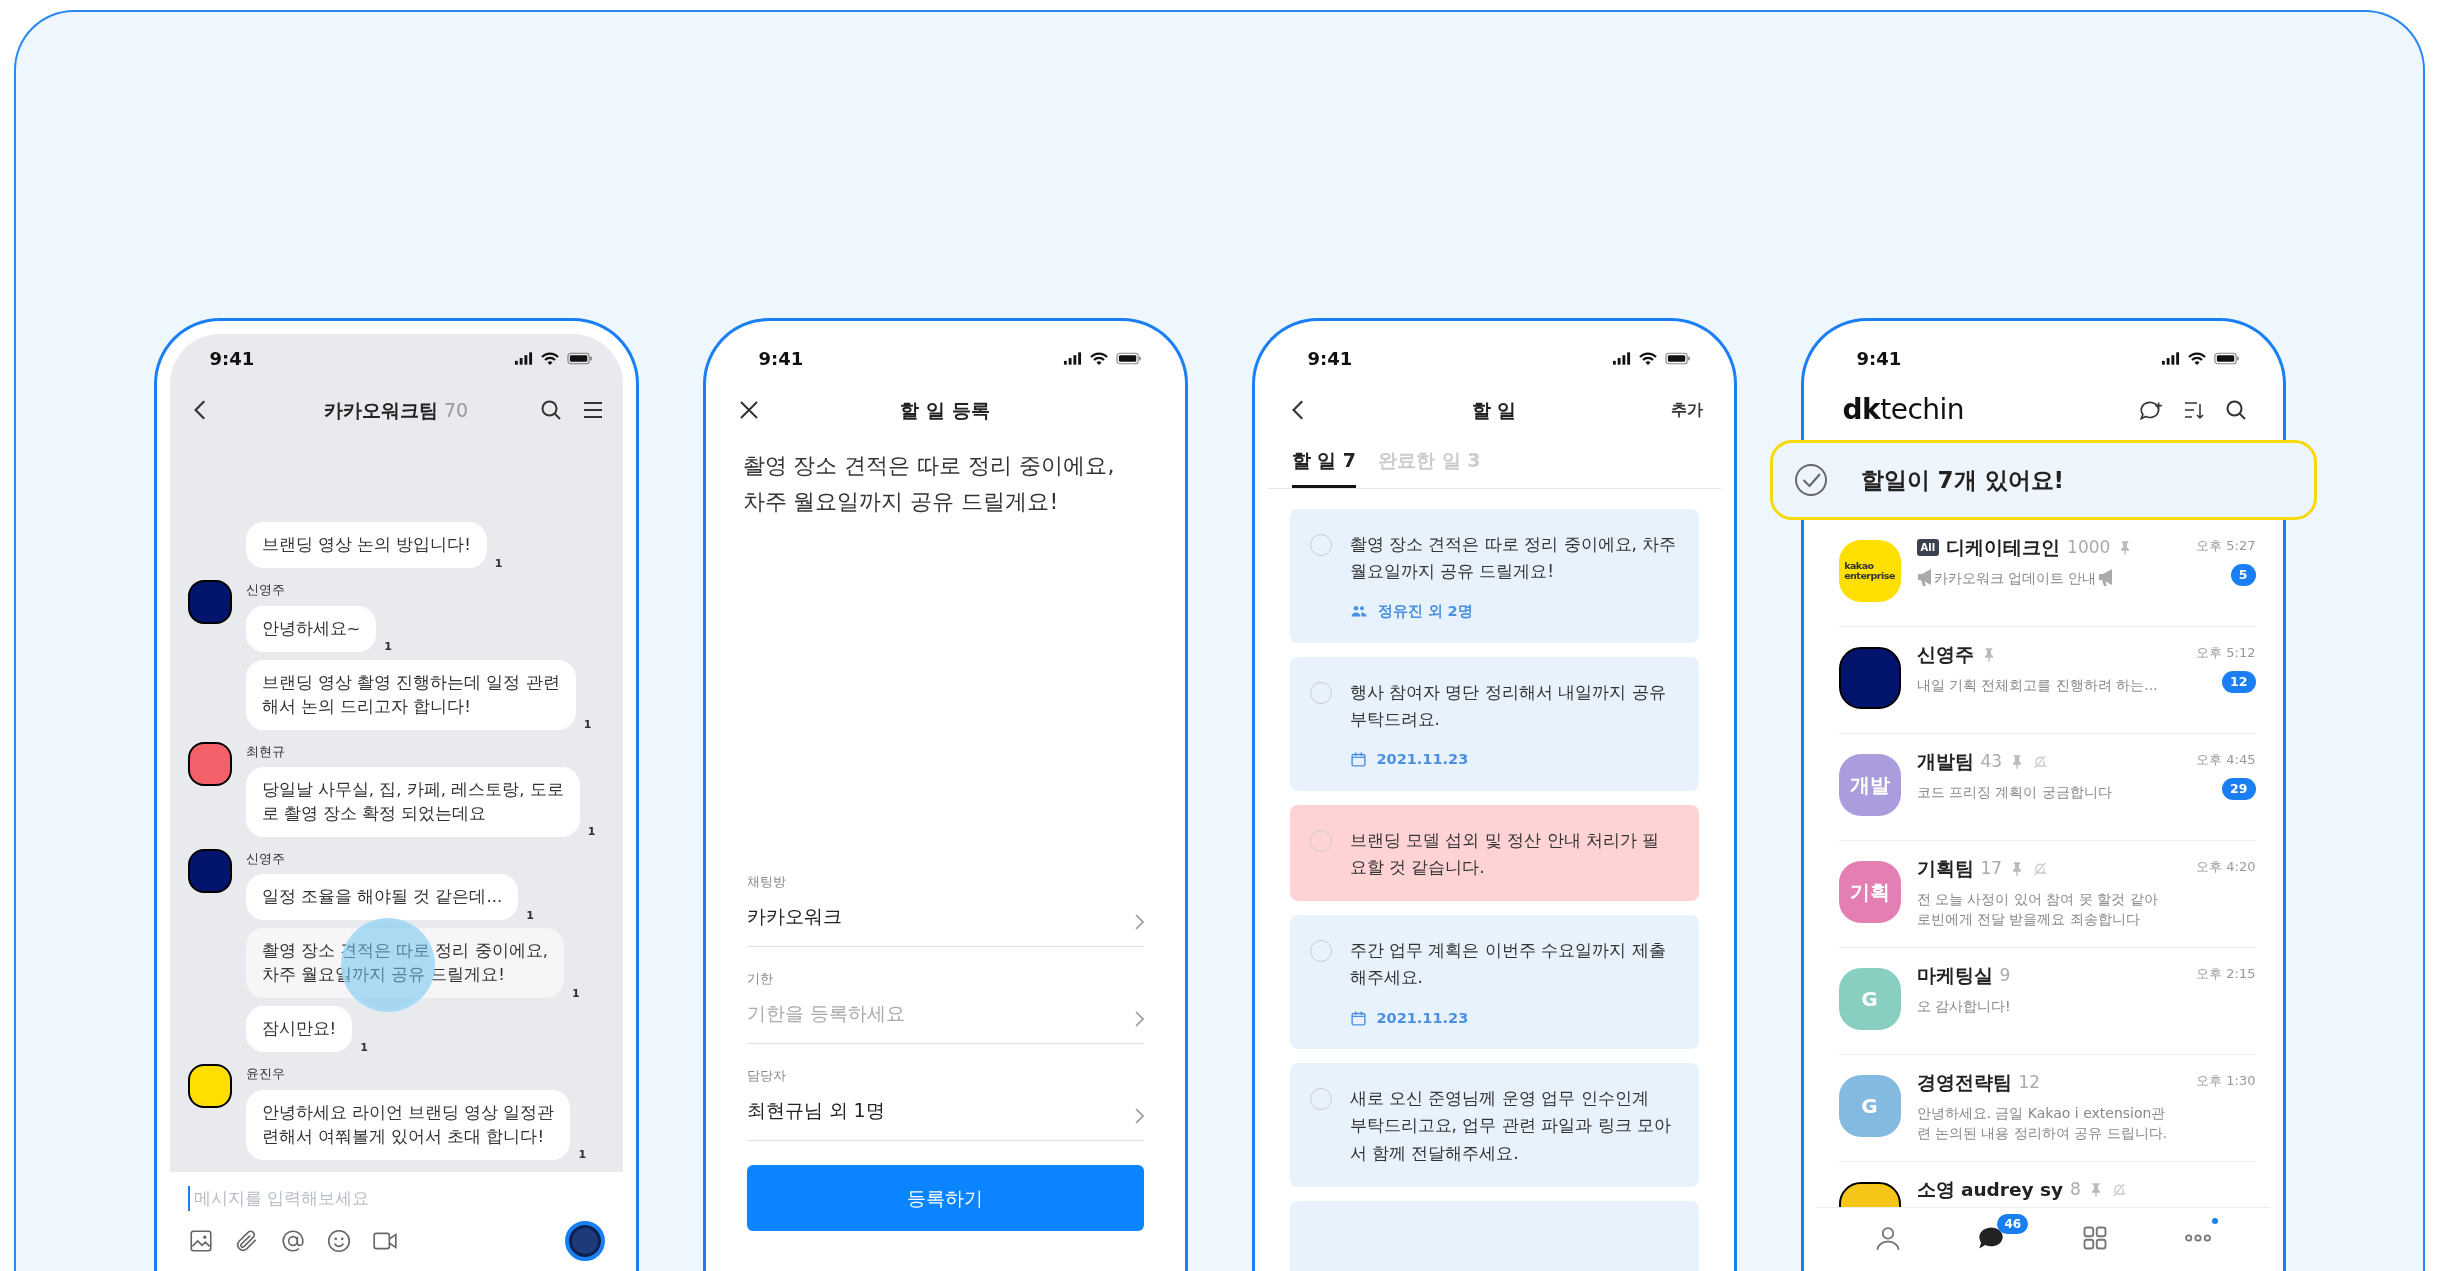  I want to click on field-value: 카카오워크, so click(794, 916).